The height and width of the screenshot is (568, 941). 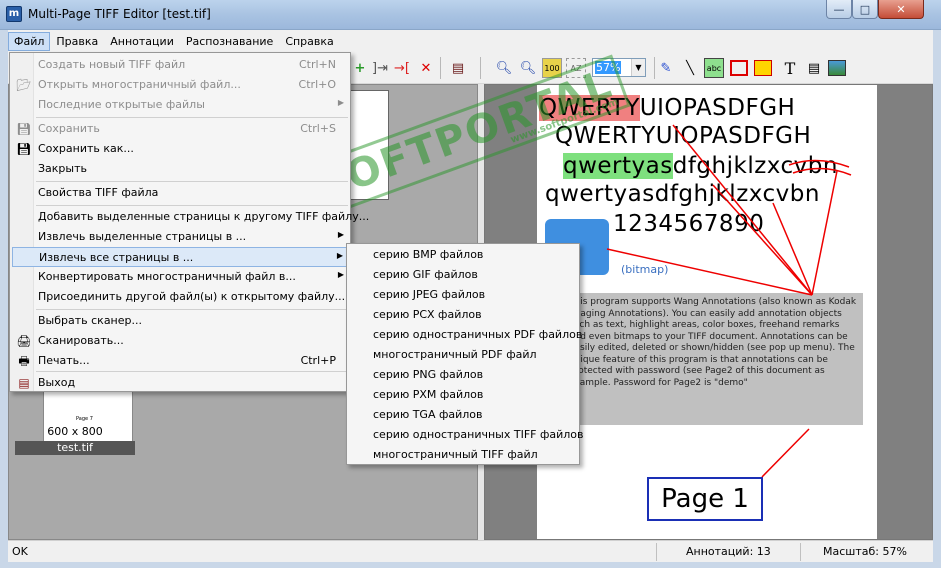 What do you see at coordinates (865, 551) in the screenshot?
I see `status-zoom: Масштаб: 57%` at bounding box center [865, 551].